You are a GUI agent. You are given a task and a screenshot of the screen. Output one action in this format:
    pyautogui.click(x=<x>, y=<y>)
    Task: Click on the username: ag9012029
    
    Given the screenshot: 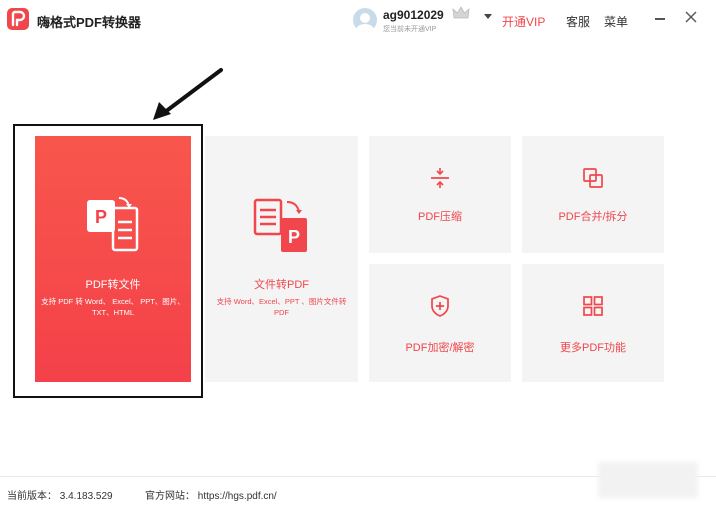 What is the action you would take?
    pyautogui.click(x=413, y=15)
    